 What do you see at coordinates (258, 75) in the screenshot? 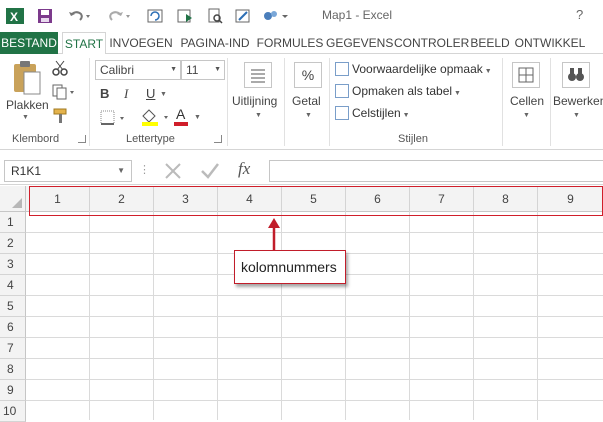
I see `alignment-icon` at bounding box center [258, 75].